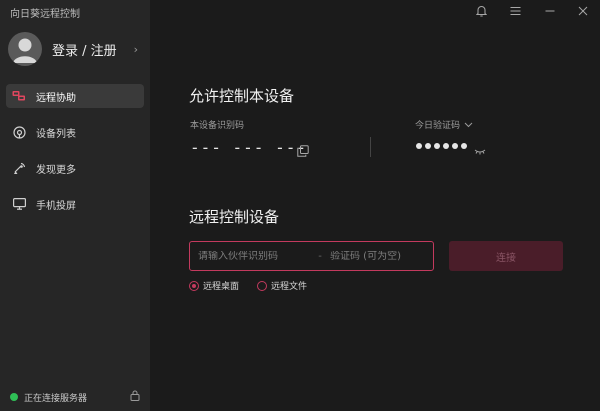  I want to click on notification-bell-button, so click(481, 11).